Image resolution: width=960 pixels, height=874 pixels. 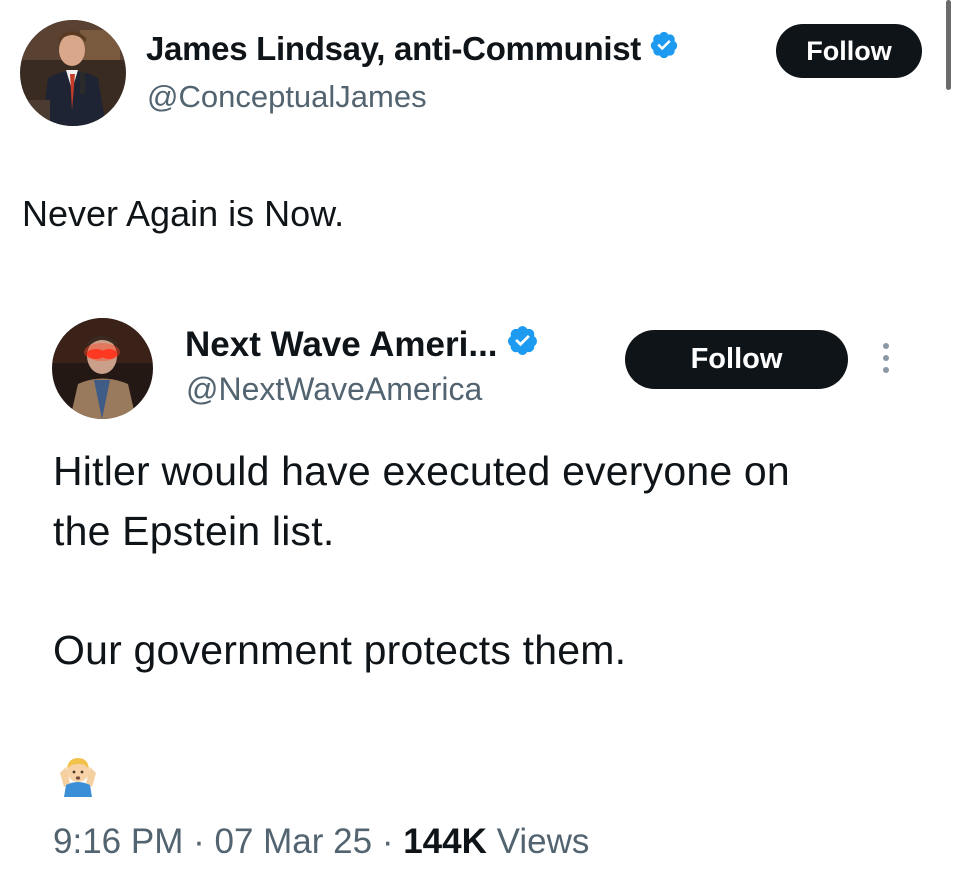 I want to click on tweet-time: 9:16 PM, so click(x=118, y=841).